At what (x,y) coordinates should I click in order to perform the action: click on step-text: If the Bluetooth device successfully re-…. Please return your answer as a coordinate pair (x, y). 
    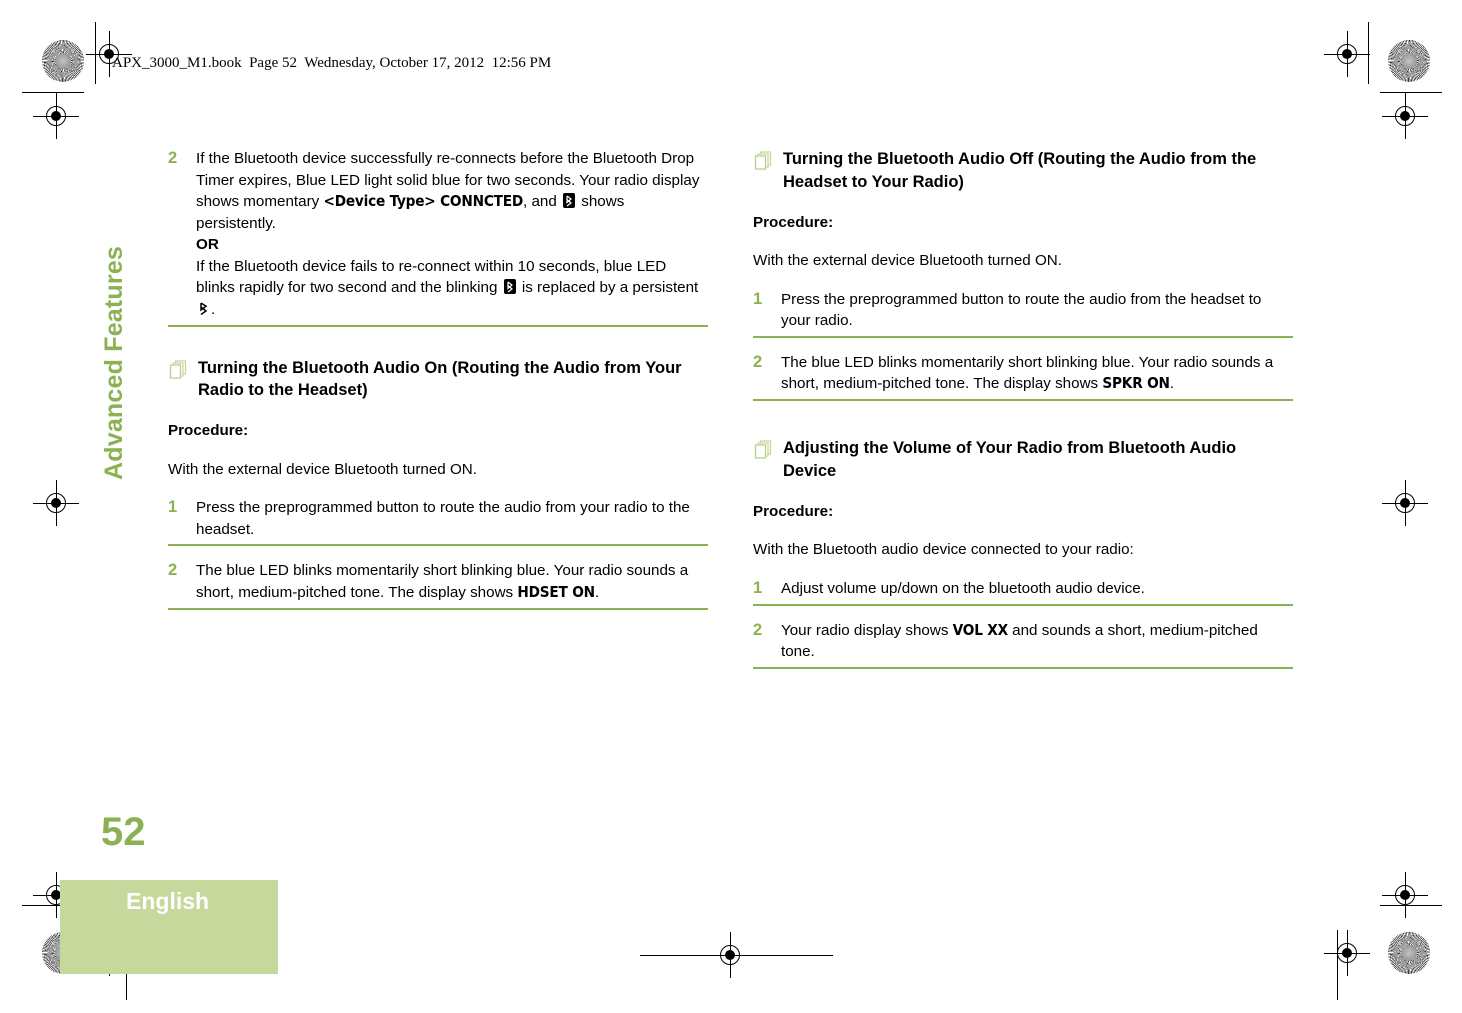
    Looking at the image, I should click on (452, 234).